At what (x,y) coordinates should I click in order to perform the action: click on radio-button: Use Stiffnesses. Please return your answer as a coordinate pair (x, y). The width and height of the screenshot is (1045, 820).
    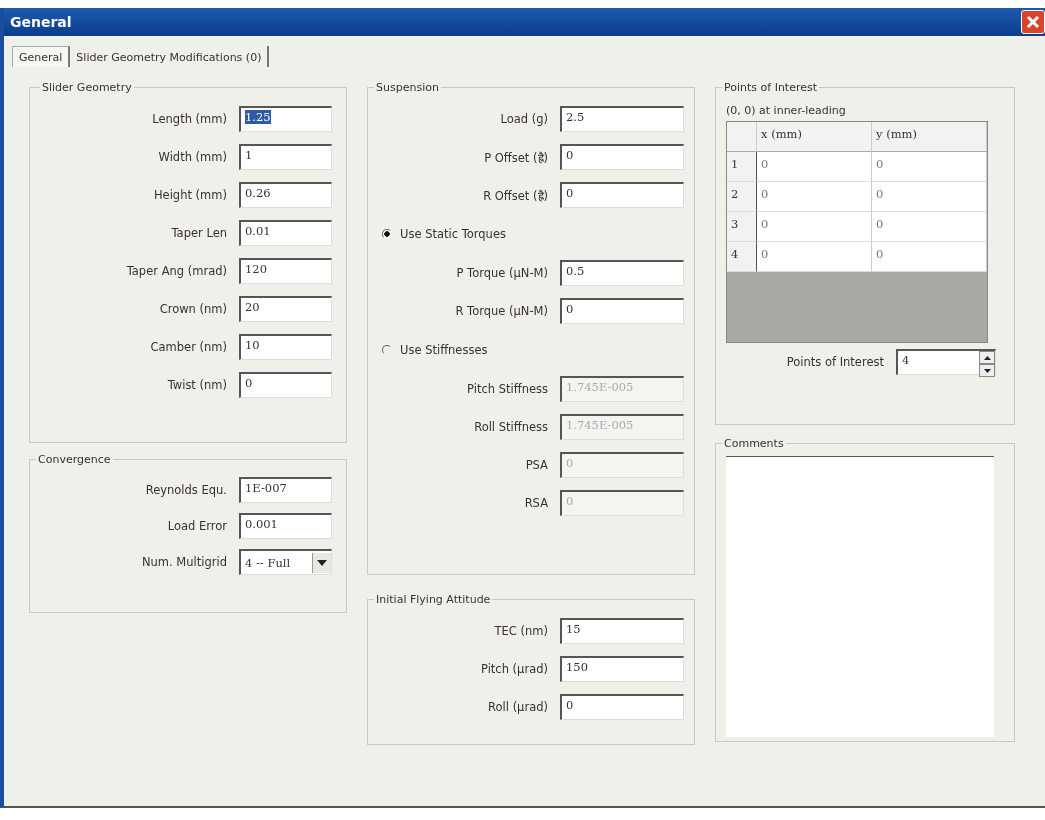
    Looking at the image, I should click on (531, 350).